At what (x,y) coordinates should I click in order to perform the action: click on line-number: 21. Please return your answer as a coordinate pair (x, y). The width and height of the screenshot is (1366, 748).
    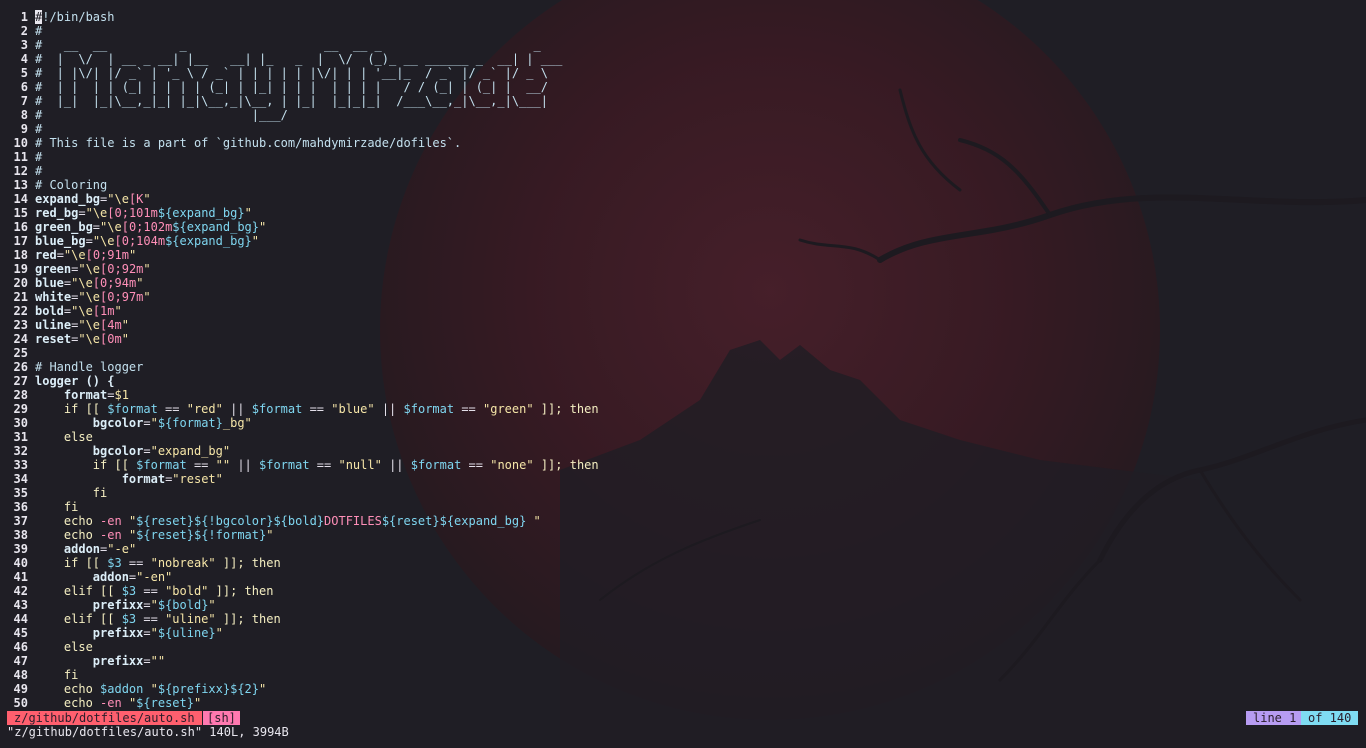
    Looking at the image, I should click on (20, 297).